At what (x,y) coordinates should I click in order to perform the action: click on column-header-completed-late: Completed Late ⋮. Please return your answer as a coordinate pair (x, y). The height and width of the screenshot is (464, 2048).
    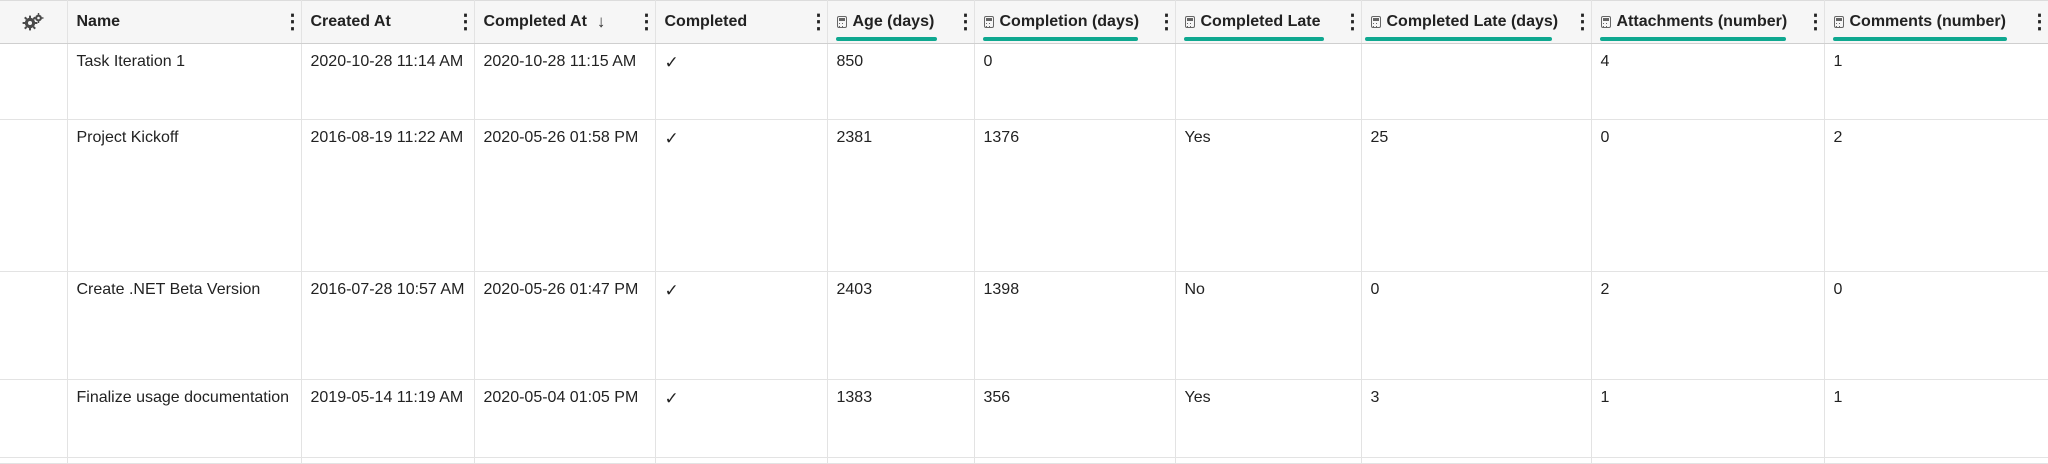
    Looking at the image, I should click on (1268, 22).